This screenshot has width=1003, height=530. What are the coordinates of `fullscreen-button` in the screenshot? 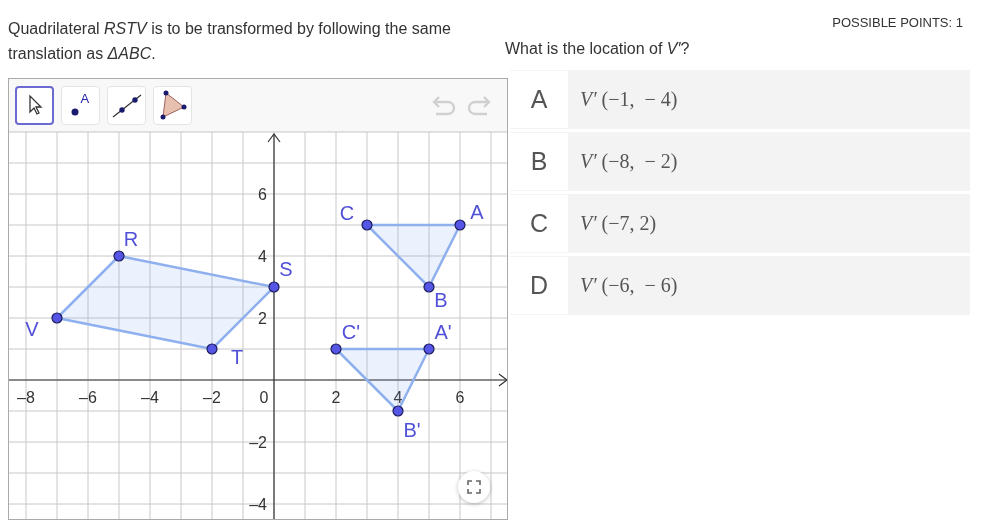 It's located at (474, 487).